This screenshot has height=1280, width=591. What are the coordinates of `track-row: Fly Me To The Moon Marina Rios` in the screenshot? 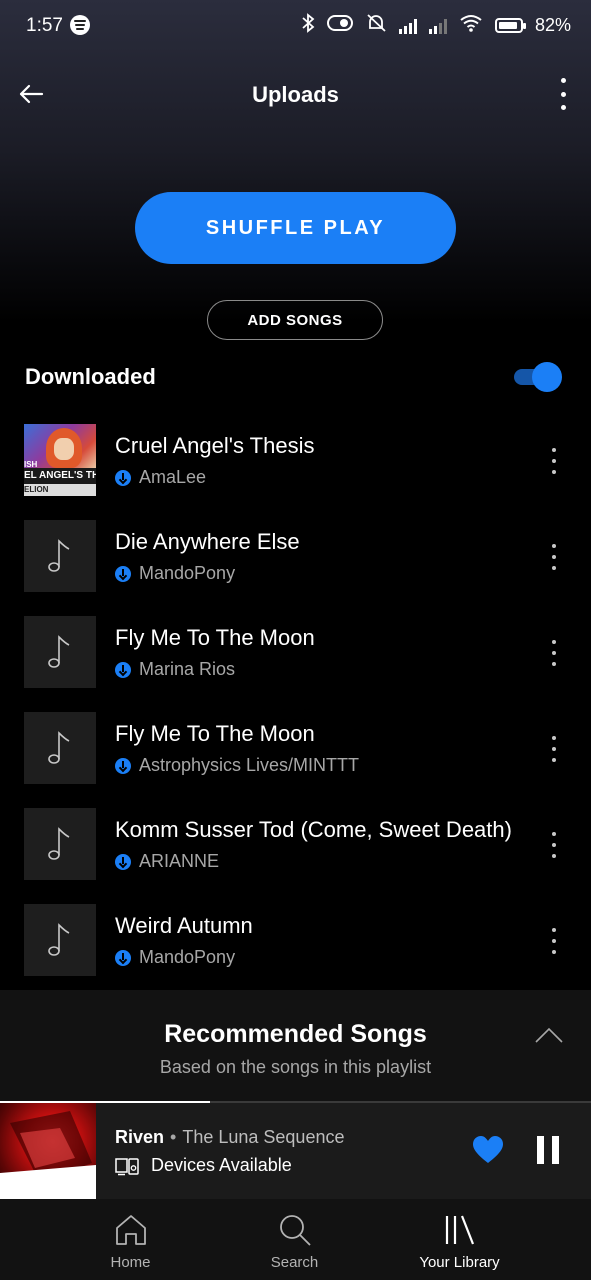 It's located at (295, 662).